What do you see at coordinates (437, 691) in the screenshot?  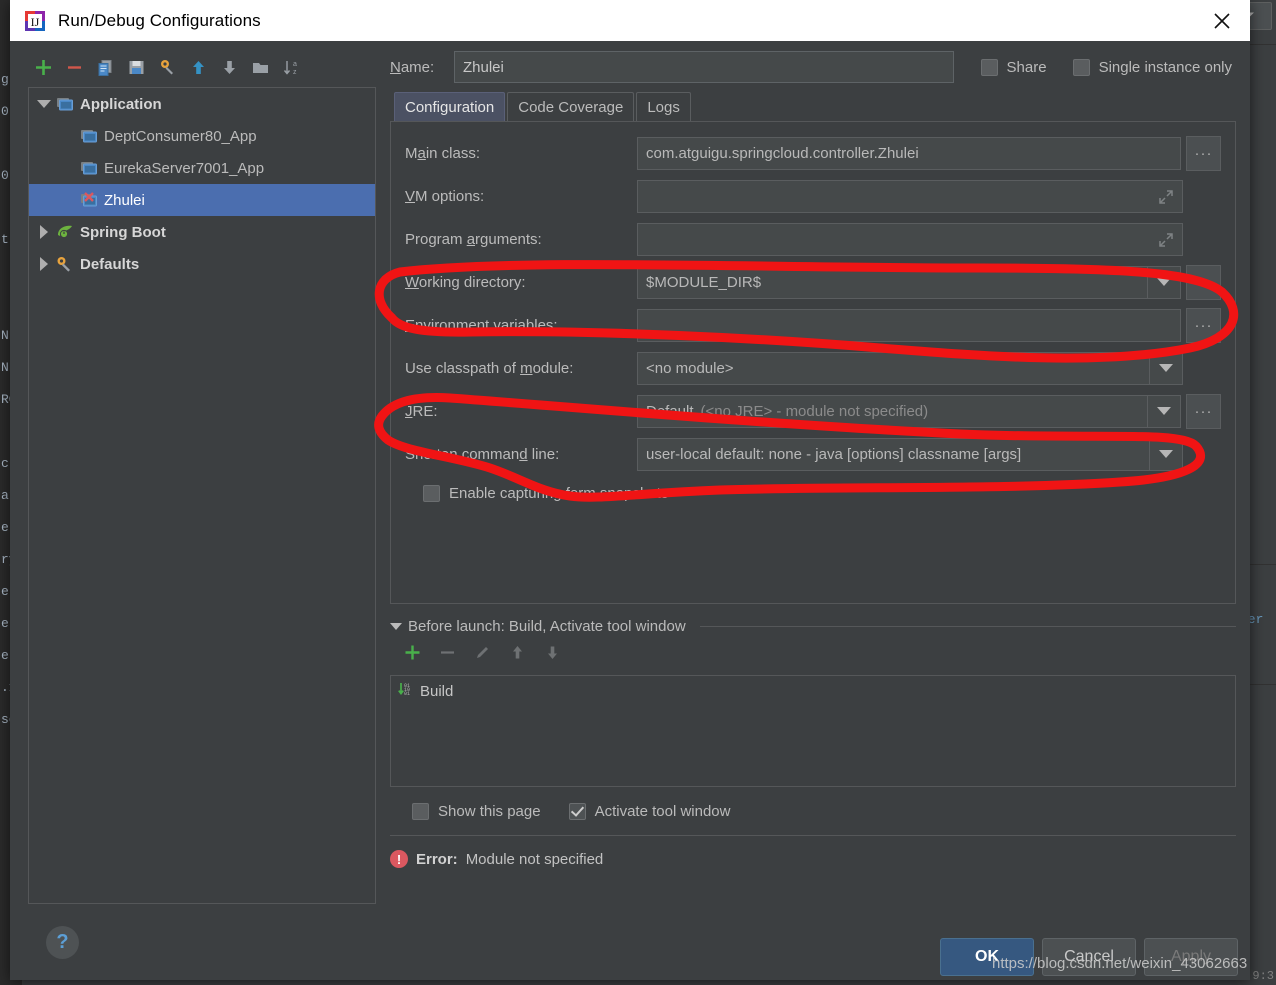 I see `list-item-label: Build` at bounding box center [437, 691].